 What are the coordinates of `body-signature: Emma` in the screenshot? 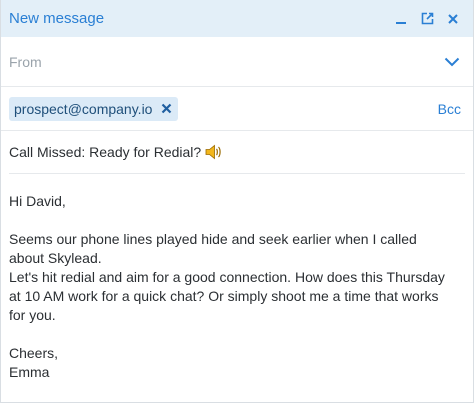 It's located at (29, 372).